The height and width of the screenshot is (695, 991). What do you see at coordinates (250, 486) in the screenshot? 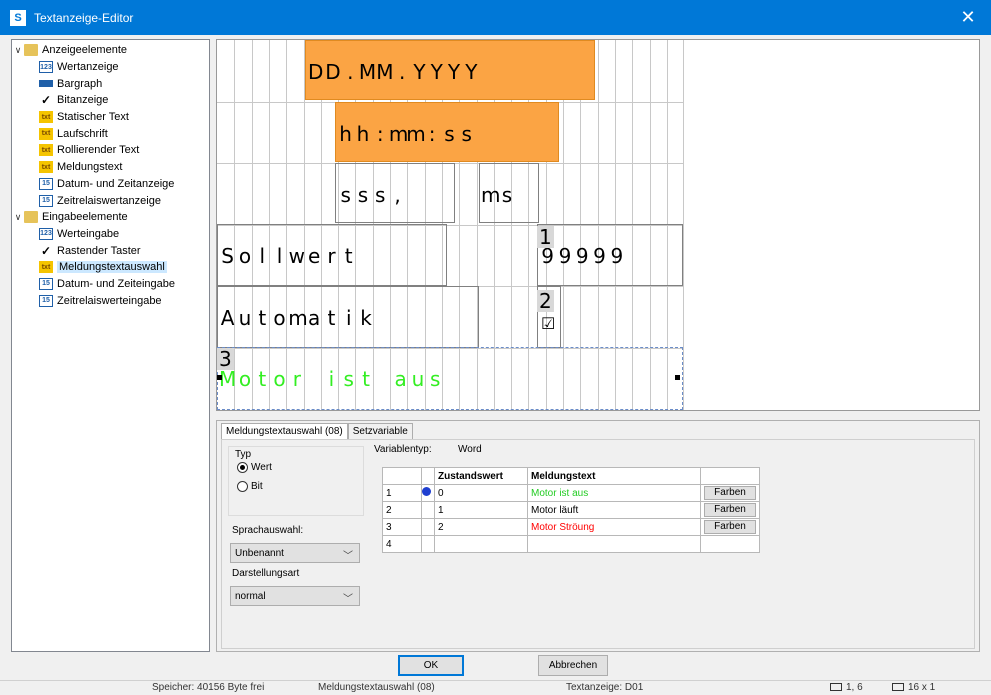
I see `radio-bit: Bit` at bounding box center [250, 486].